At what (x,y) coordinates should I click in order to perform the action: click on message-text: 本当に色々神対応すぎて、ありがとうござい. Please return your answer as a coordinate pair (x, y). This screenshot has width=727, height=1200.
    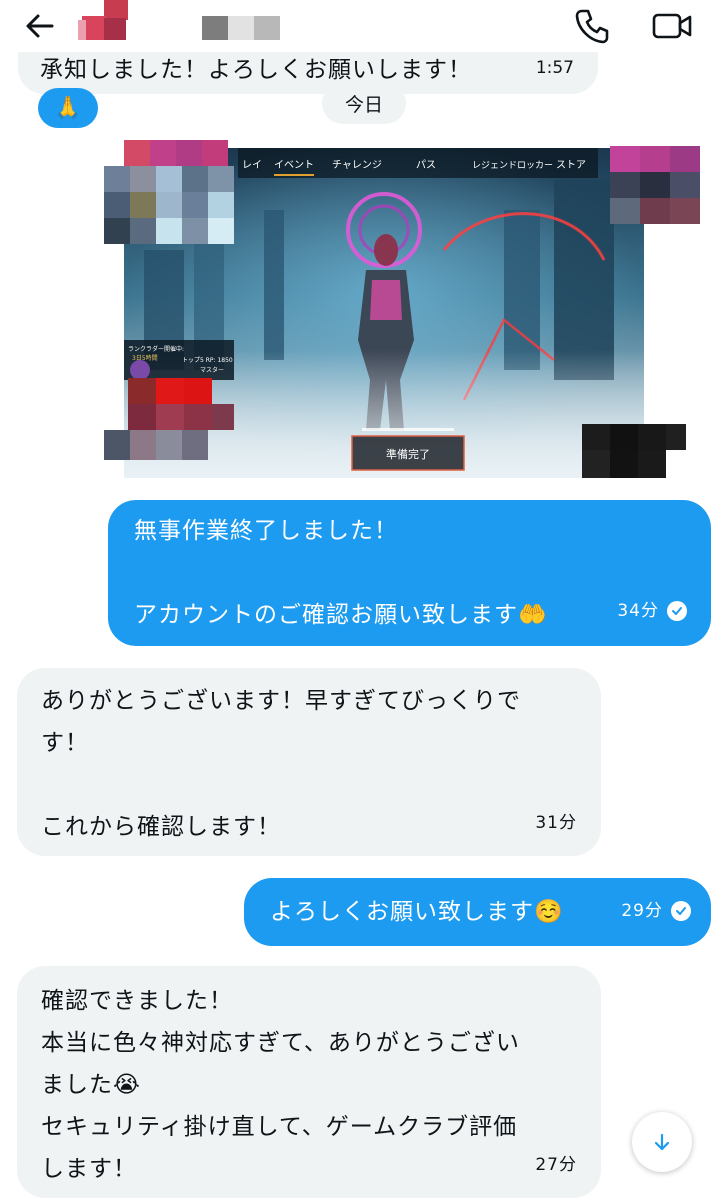
    Looking at the image, I should click on (280, 1043).